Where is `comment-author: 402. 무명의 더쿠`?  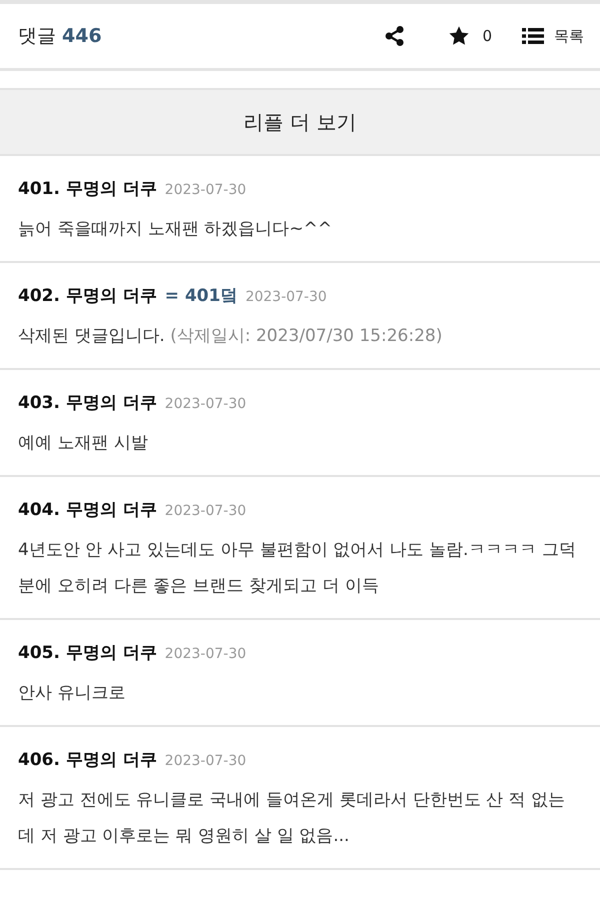 comment-author: 402. 무명의 더쿠 is located at coordinates (87, 296).